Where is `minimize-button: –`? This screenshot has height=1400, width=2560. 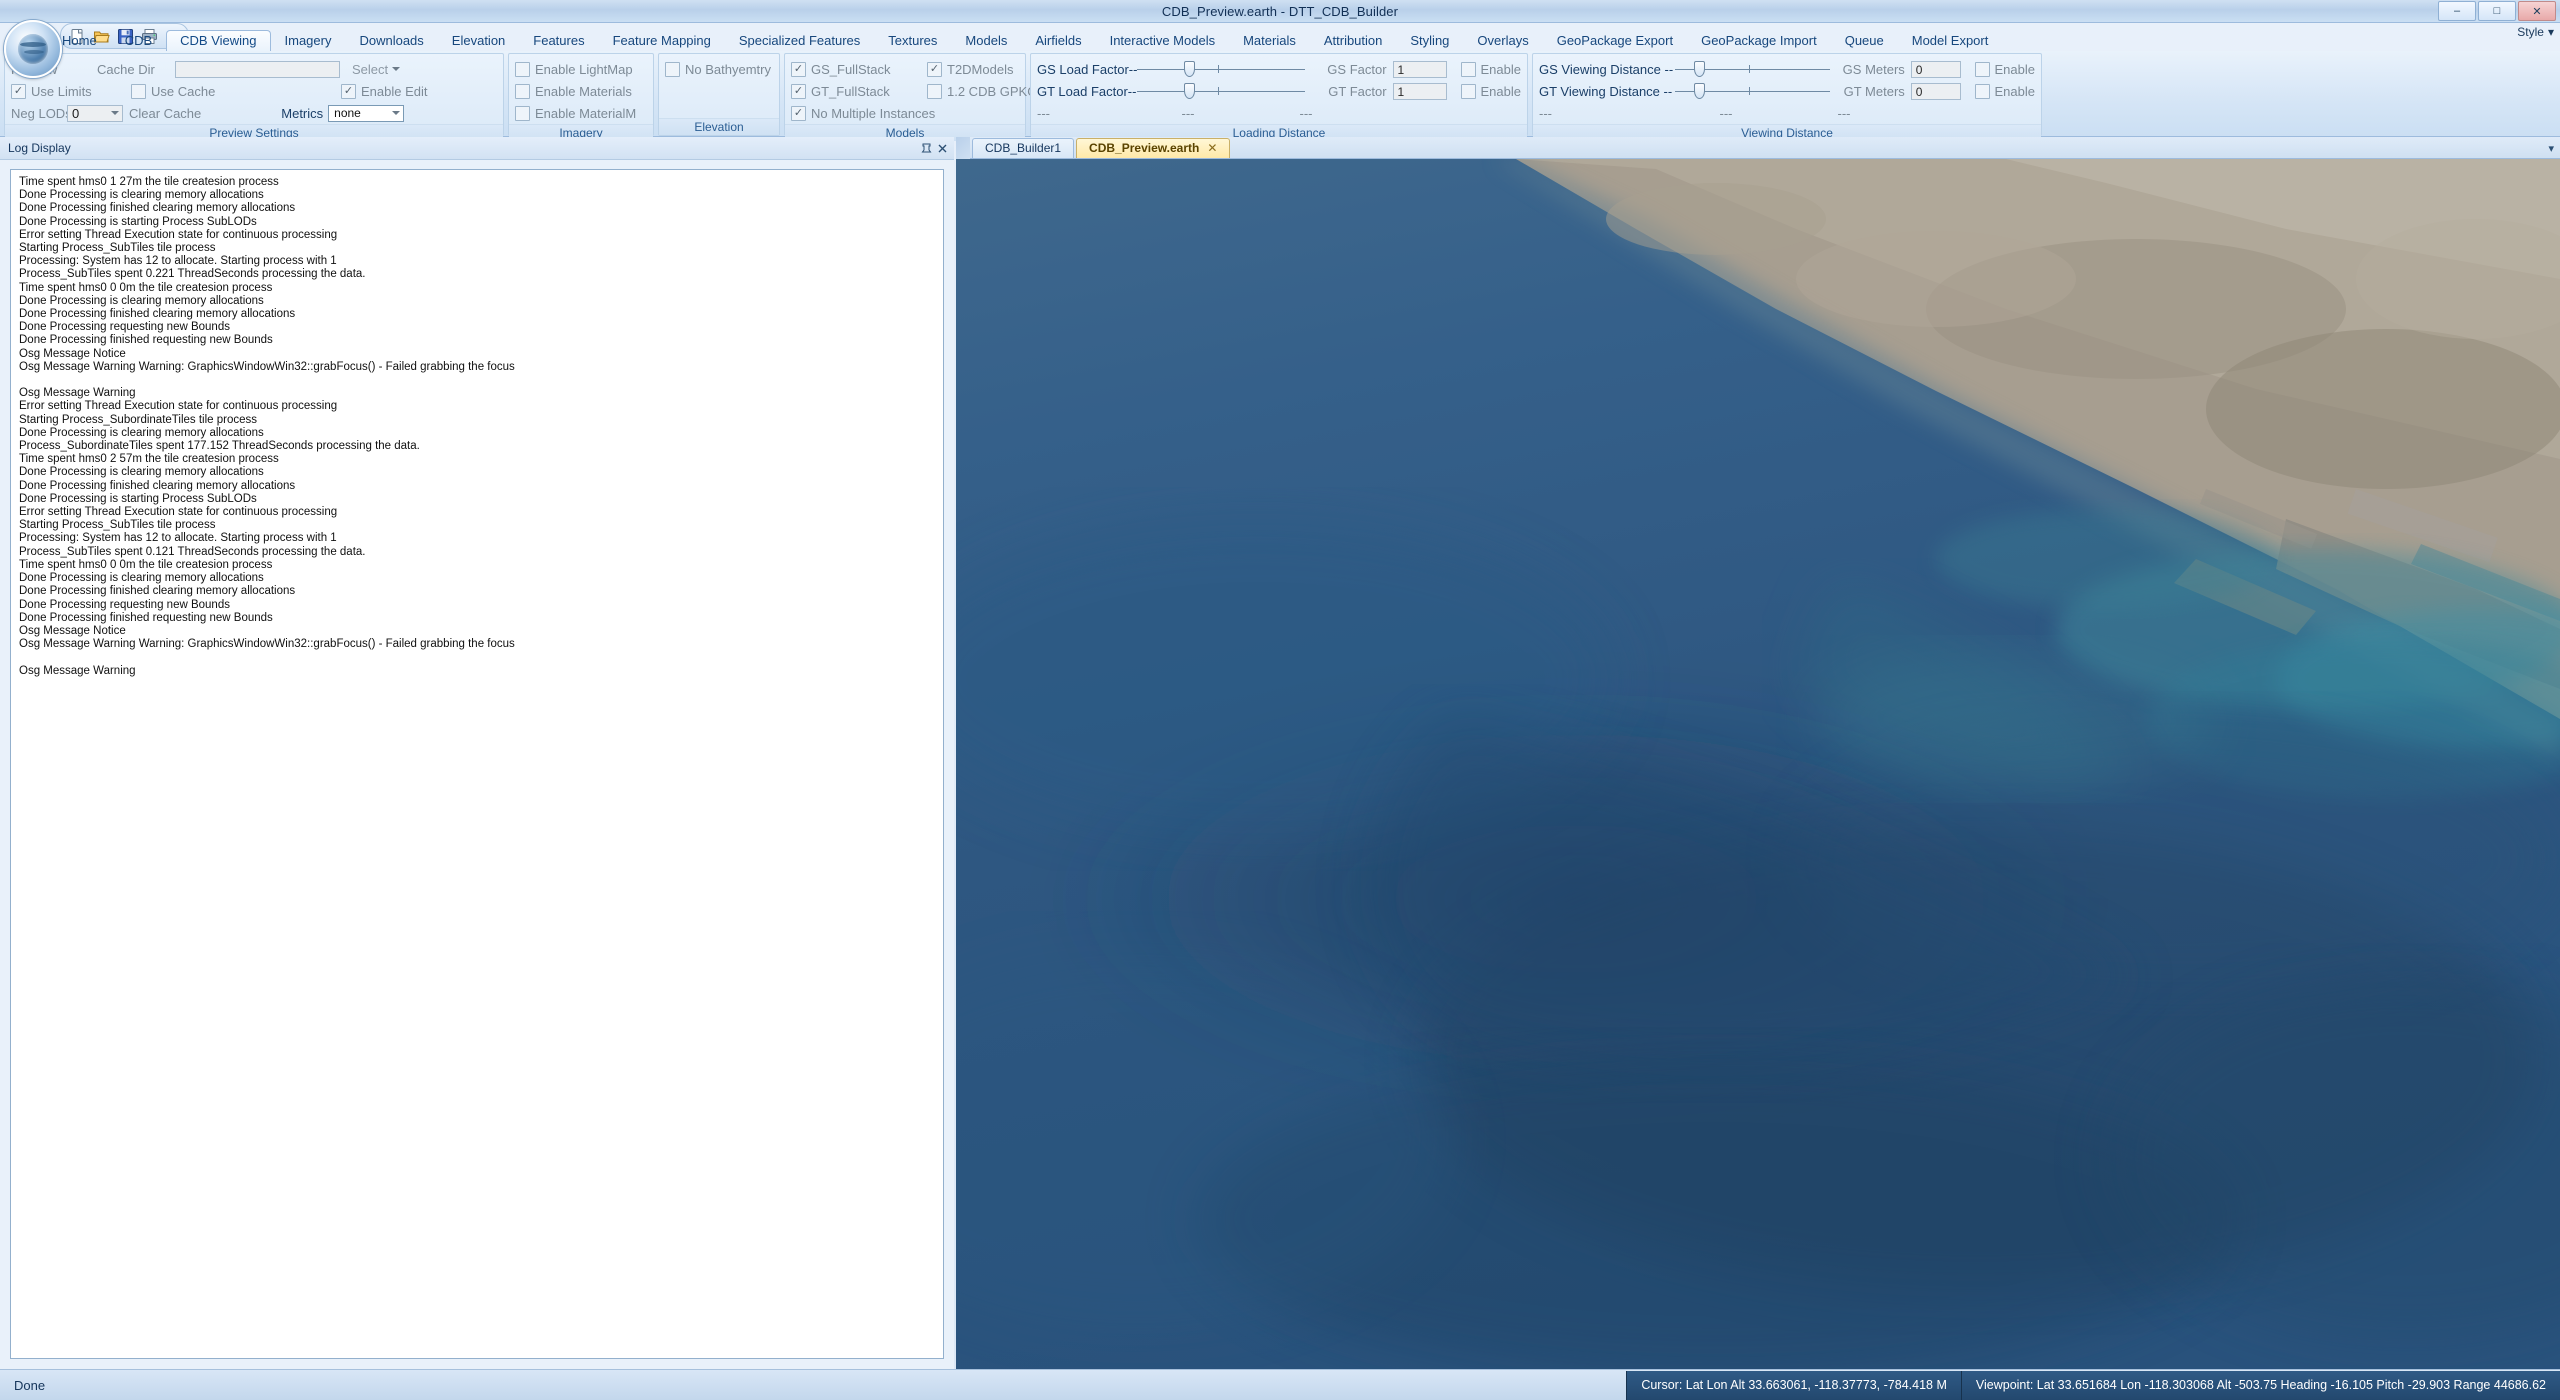 minimize-button: – is located at coordinates (2457, 11).